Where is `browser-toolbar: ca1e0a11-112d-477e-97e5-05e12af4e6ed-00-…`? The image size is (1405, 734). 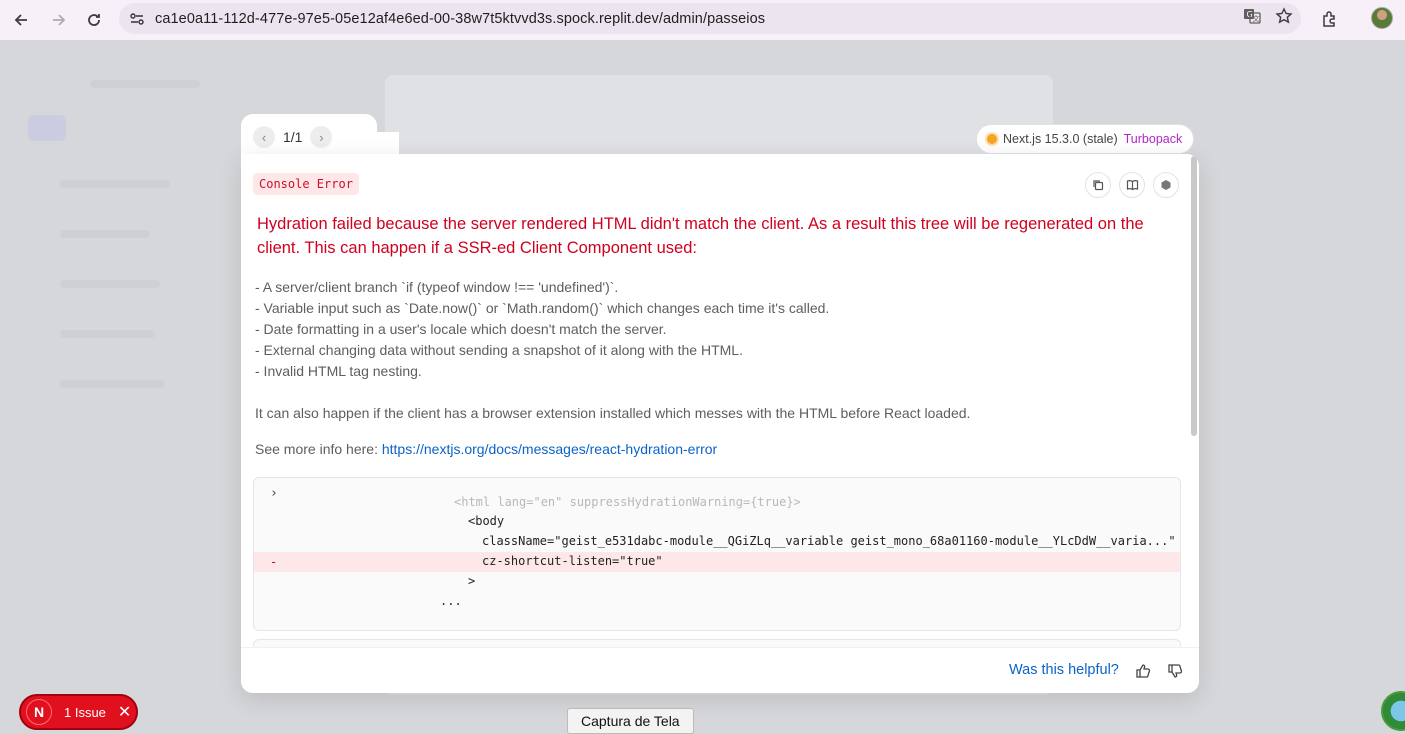 browser-toolbar: ca1e0a11-112d-477e-97e5-05e12af4e6ed-00-… is located at coordinates (702, 20).